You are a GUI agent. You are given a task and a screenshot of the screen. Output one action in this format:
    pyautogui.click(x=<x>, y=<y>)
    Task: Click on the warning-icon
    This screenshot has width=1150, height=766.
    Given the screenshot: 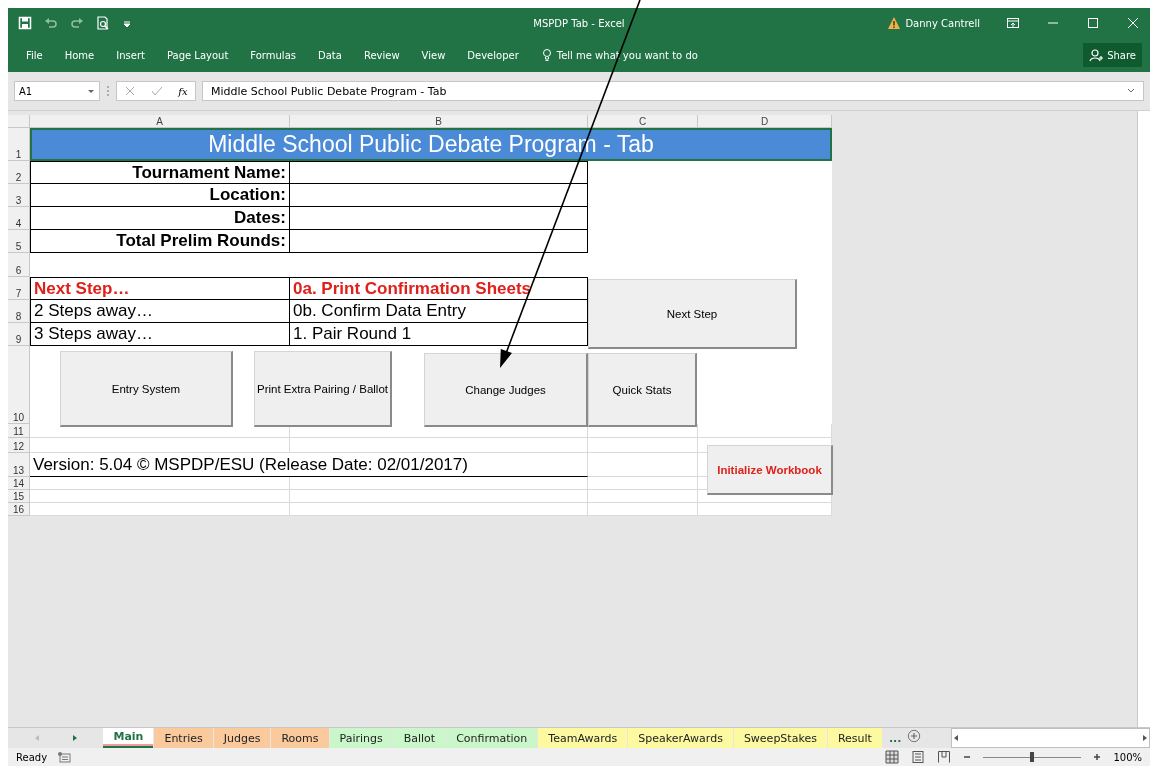 What is the action you would take?
    pyautogui.click(x=894, y=23)
    